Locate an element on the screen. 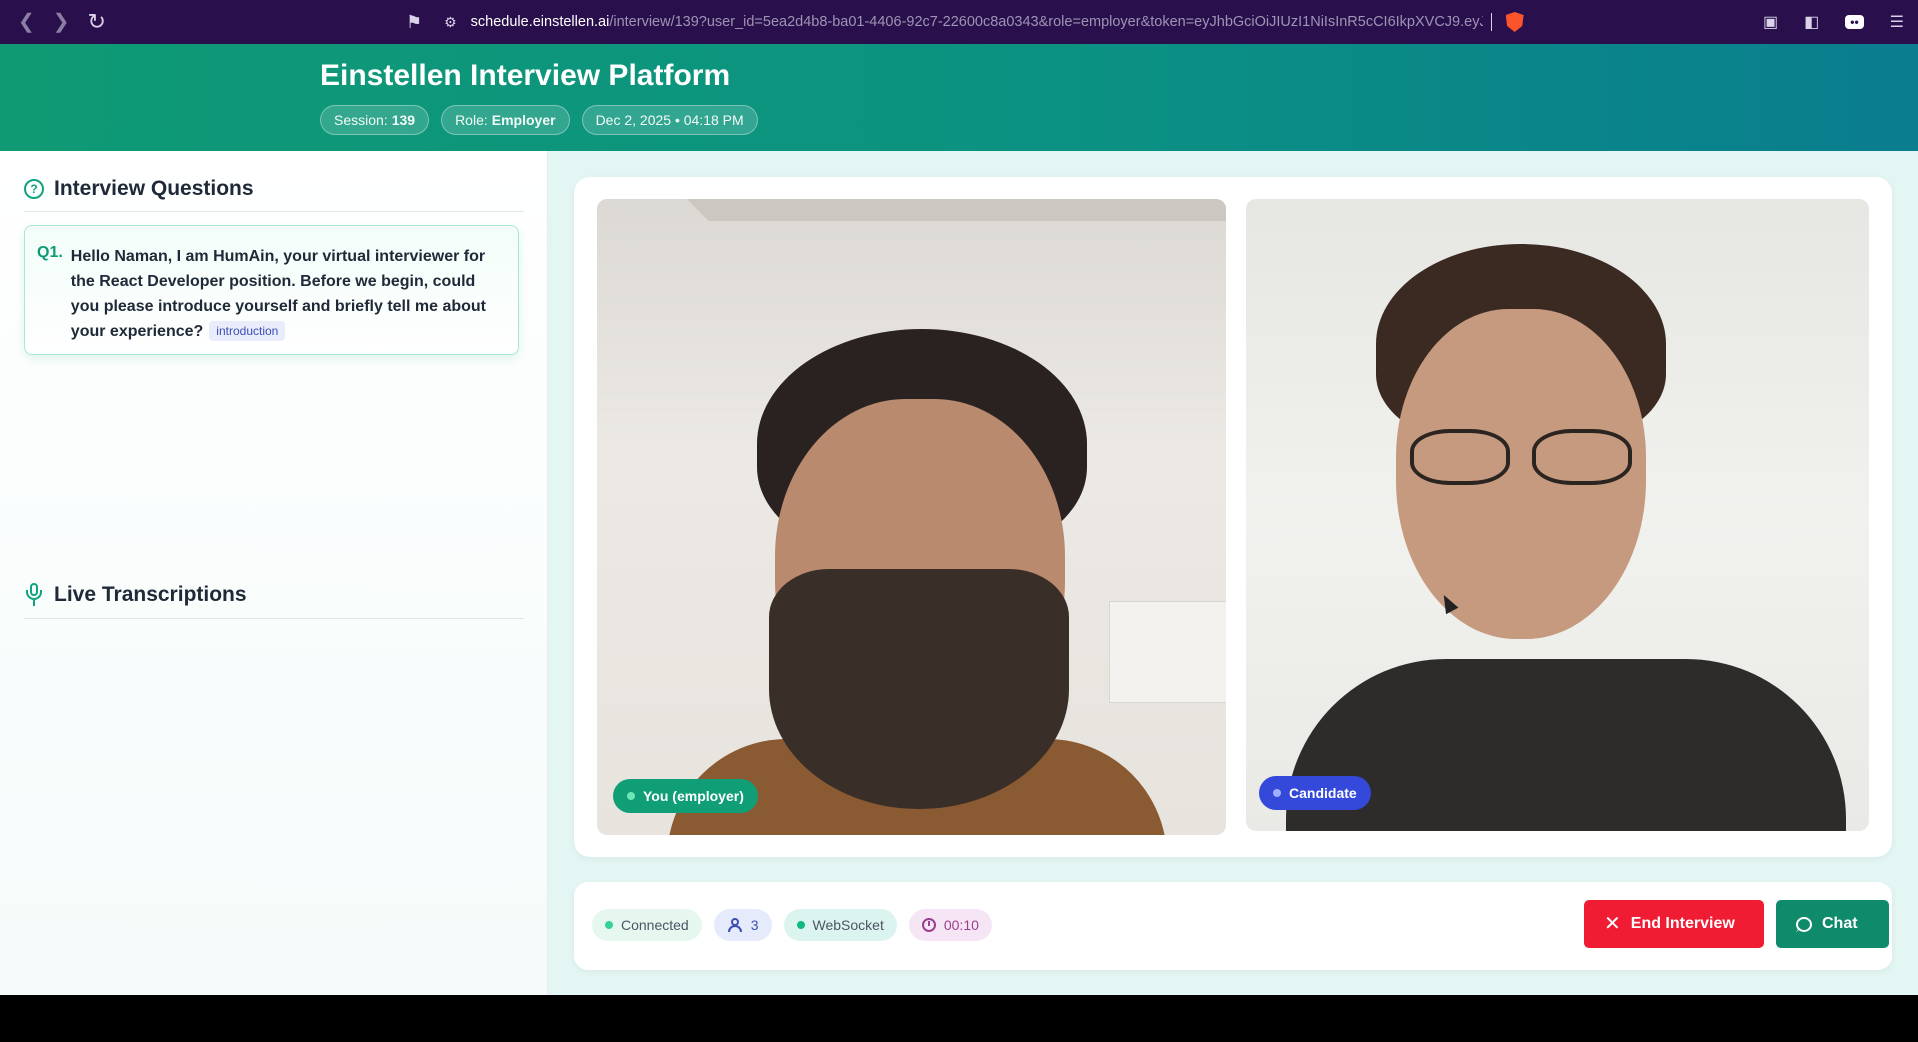 This screenshot has height=1042, width=1918. connection-status-text: Connected is located at coordinates (655, 925).